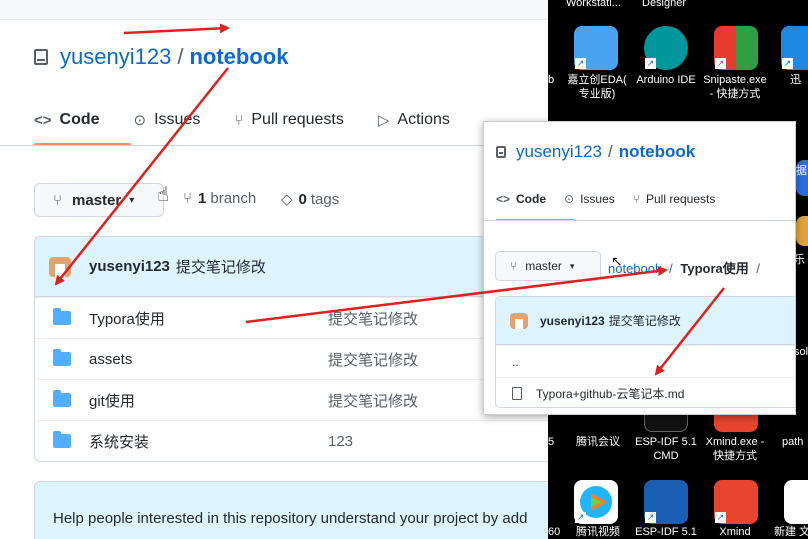  What do you see at coordinates (666, 502) in the screenshot?
I see `esp-idf-icon: ↗` at bounding box center [666, 502].